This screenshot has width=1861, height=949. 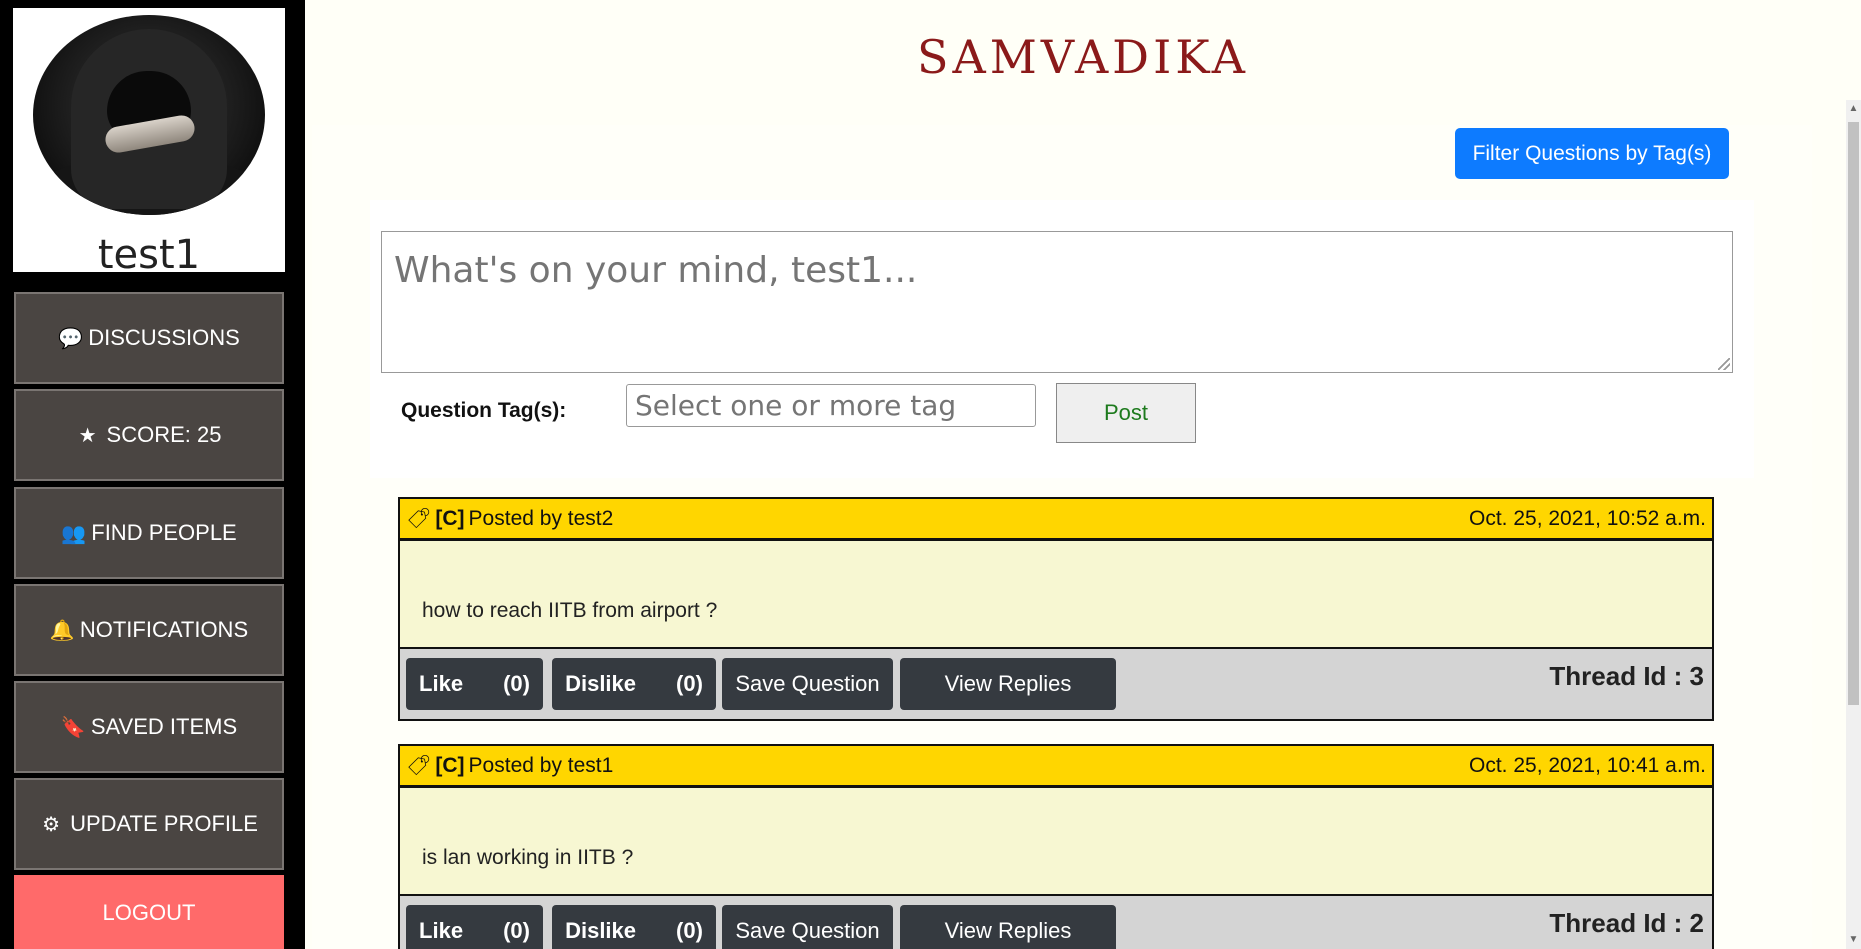 I want to click on users-icon: 👥, so click(x=74, y=533).